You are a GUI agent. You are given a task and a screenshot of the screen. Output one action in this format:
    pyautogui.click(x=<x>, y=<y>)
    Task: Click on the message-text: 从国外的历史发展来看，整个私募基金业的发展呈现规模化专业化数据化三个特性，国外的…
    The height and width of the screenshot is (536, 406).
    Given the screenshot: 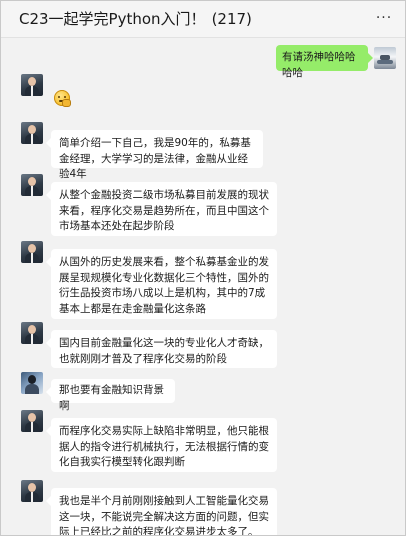 What is the action you would take?
    pyautogui.click(x=164, y=285)
    